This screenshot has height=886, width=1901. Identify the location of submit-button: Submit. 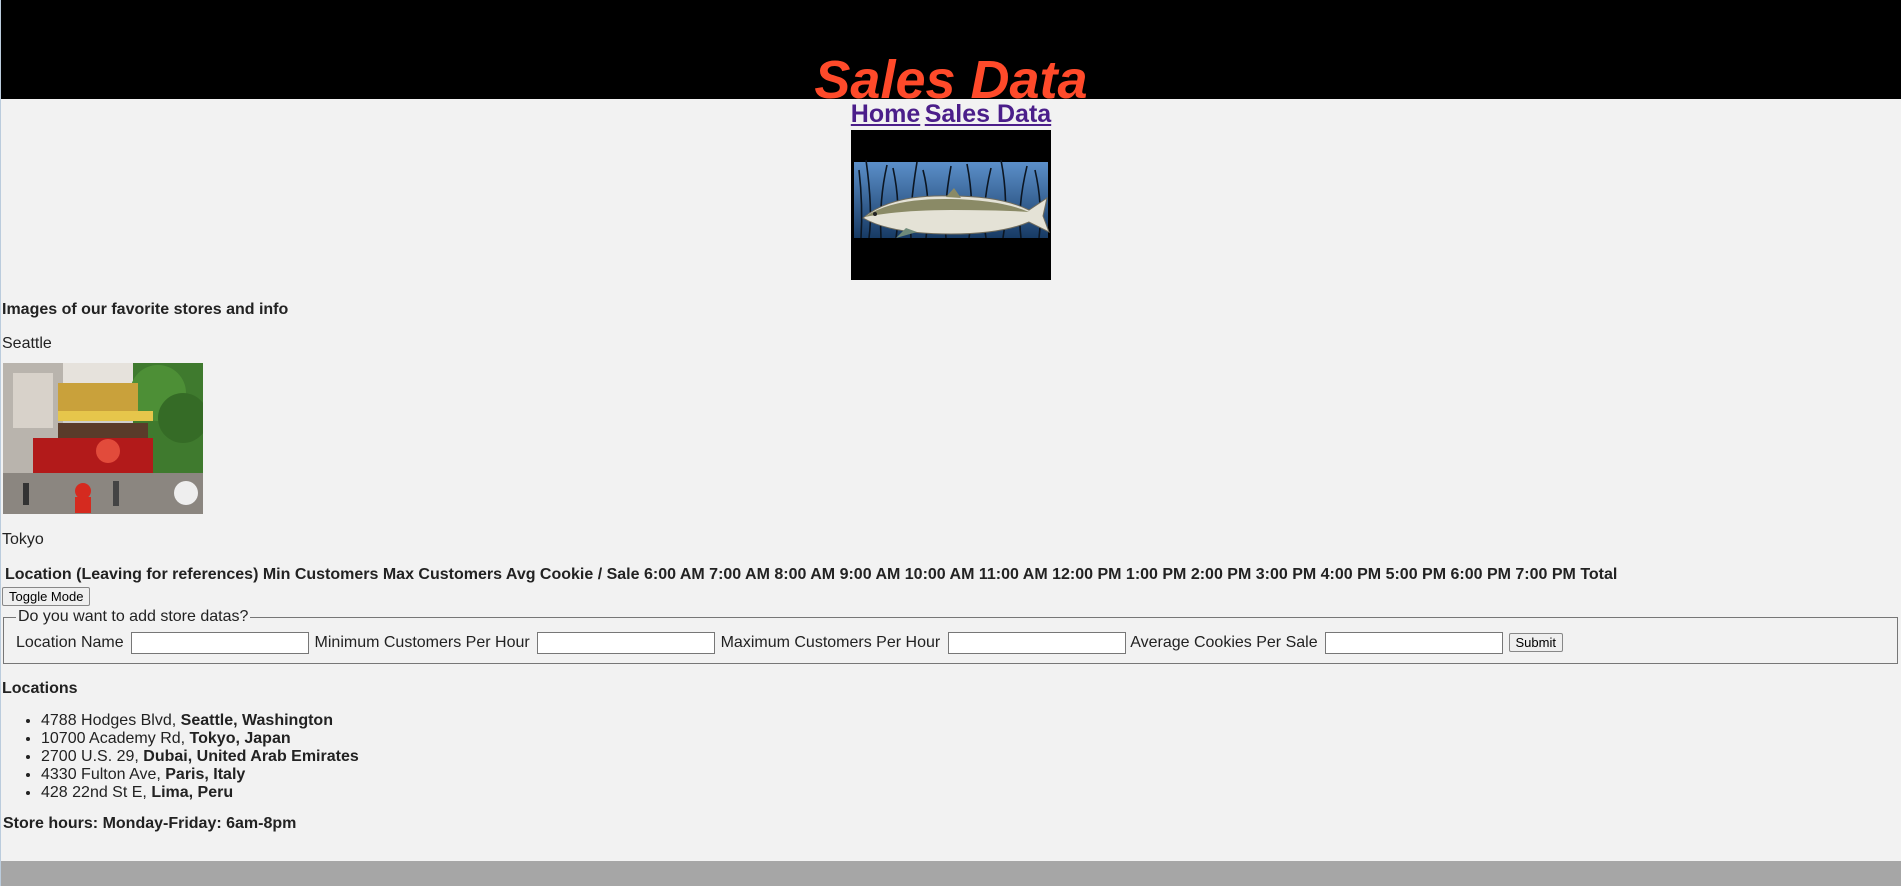
(1535, 643).